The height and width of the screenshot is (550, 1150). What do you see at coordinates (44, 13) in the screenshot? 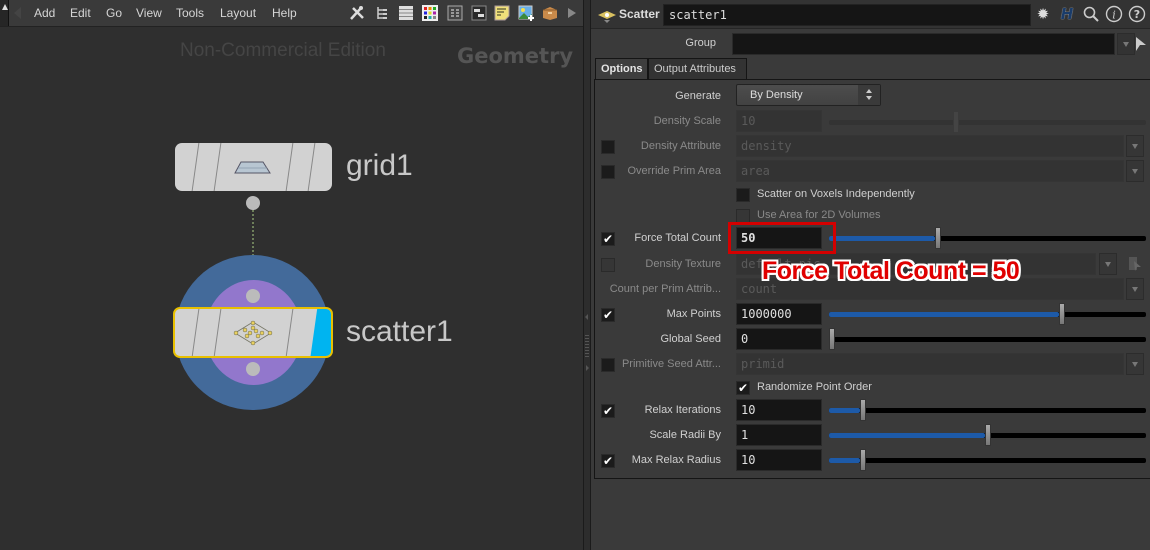
I see `menu-add: Add` at bounding box center [44, 13].